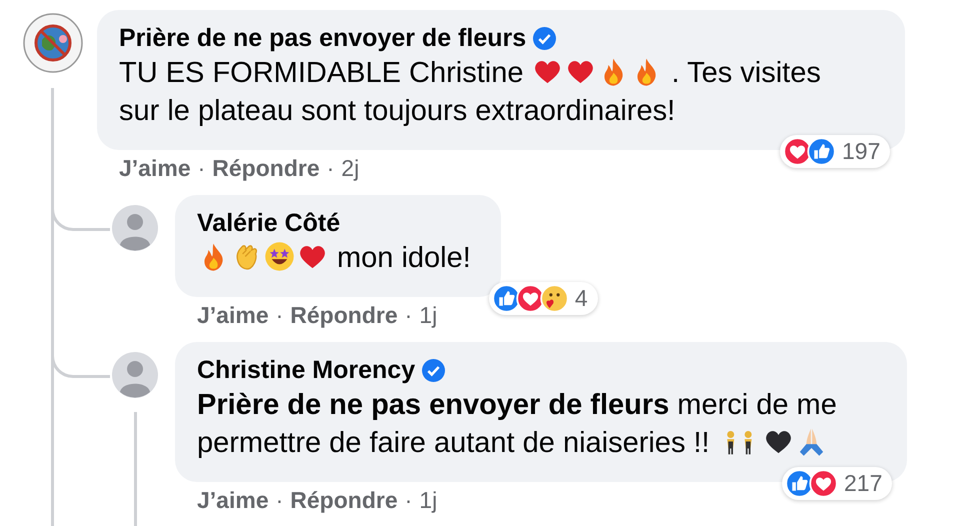 This screenshot has width=976, height=526. What do you see at coordinates (350, 168) in the screenshot?
I see `timestamp: 2j` at bounding box center [350, 168].